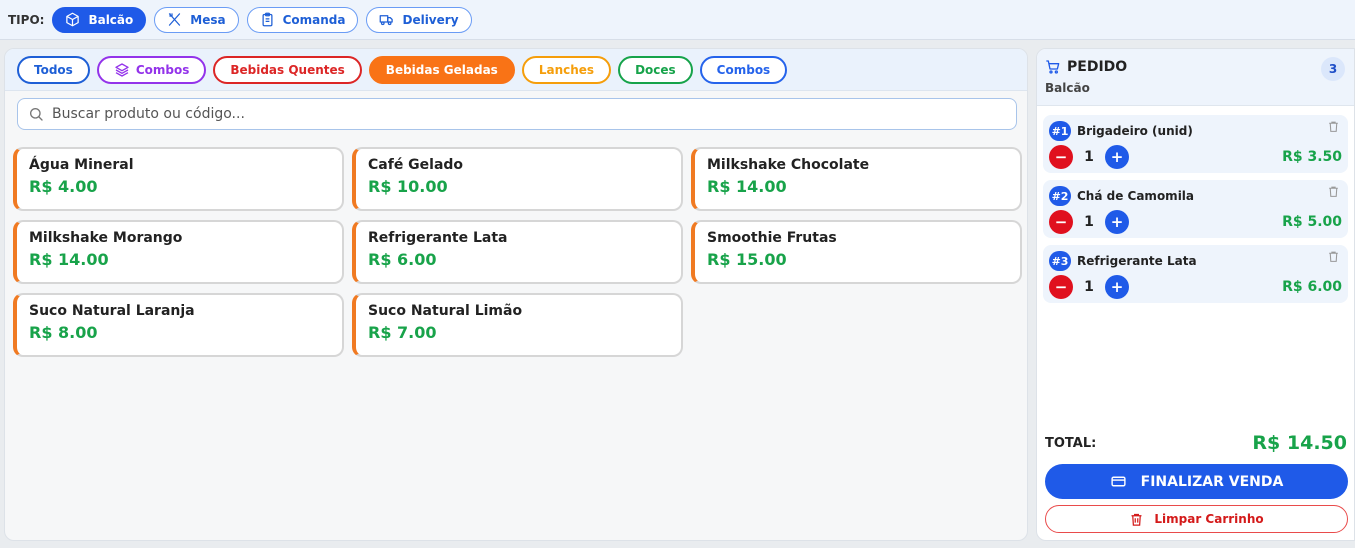 Image resolution: width=1355 pixels, height=548 pixels. What do you see at coordinates (26, 19) in the screenshot?
I see `order-type-label: TIPO:` at bounding box center [26, 19].